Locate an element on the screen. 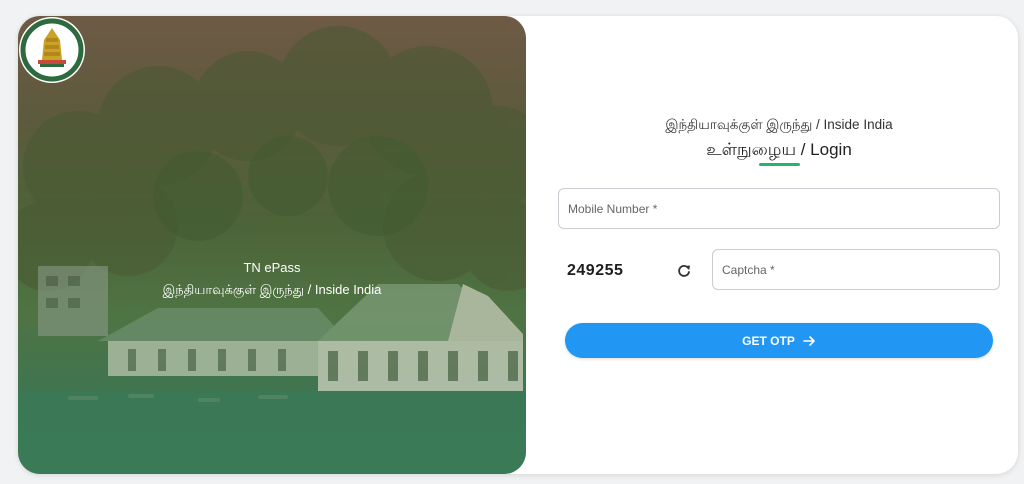 The height and width of the screenshot is (484, 1024). tamil-nadu-emblem-icon is located at coordinates (52, 50).